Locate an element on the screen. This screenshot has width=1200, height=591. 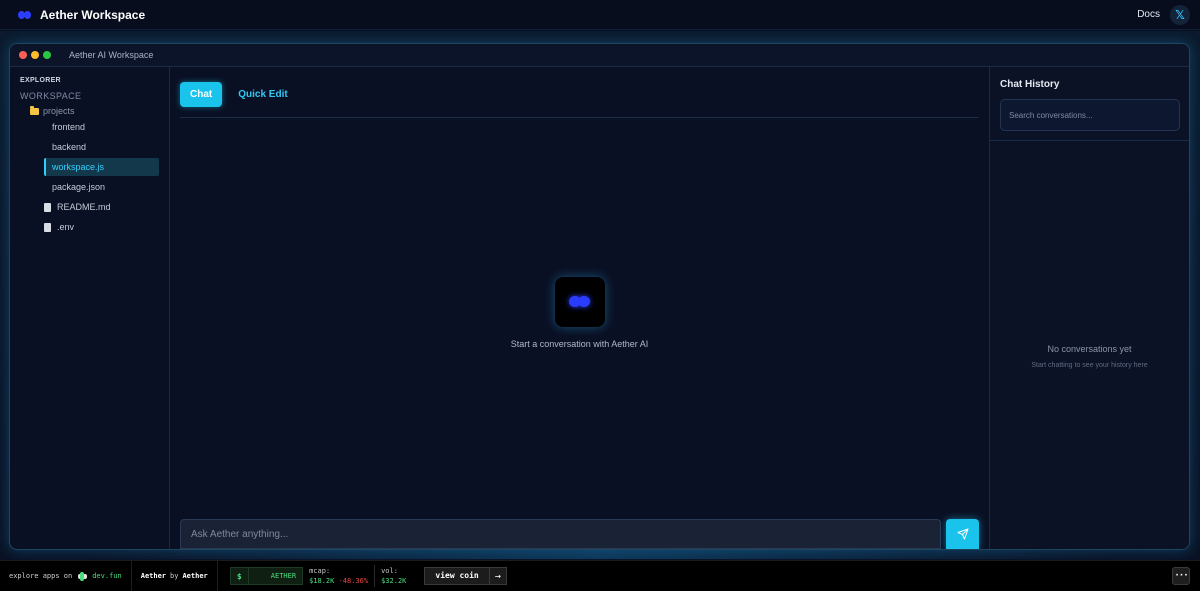
x-logo-icon: 𝕏 is located at coordinates (1180, 14).